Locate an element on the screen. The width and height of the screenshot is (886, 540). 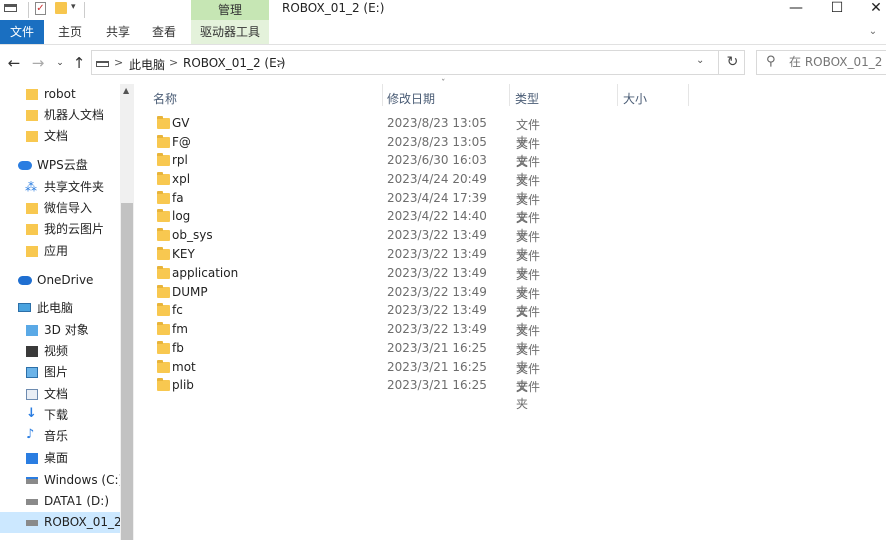
search-input is located at coordinates (837, 62).